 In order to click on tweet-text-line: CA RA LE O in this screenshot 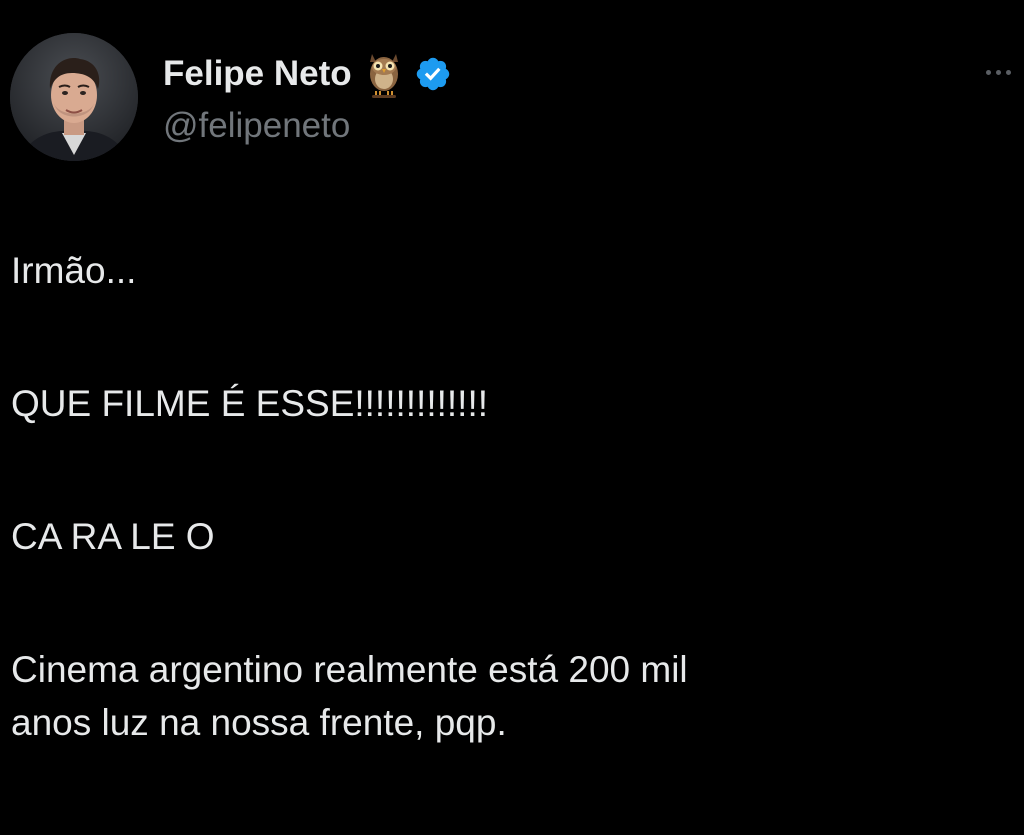, I will do `click(113, 536)`.